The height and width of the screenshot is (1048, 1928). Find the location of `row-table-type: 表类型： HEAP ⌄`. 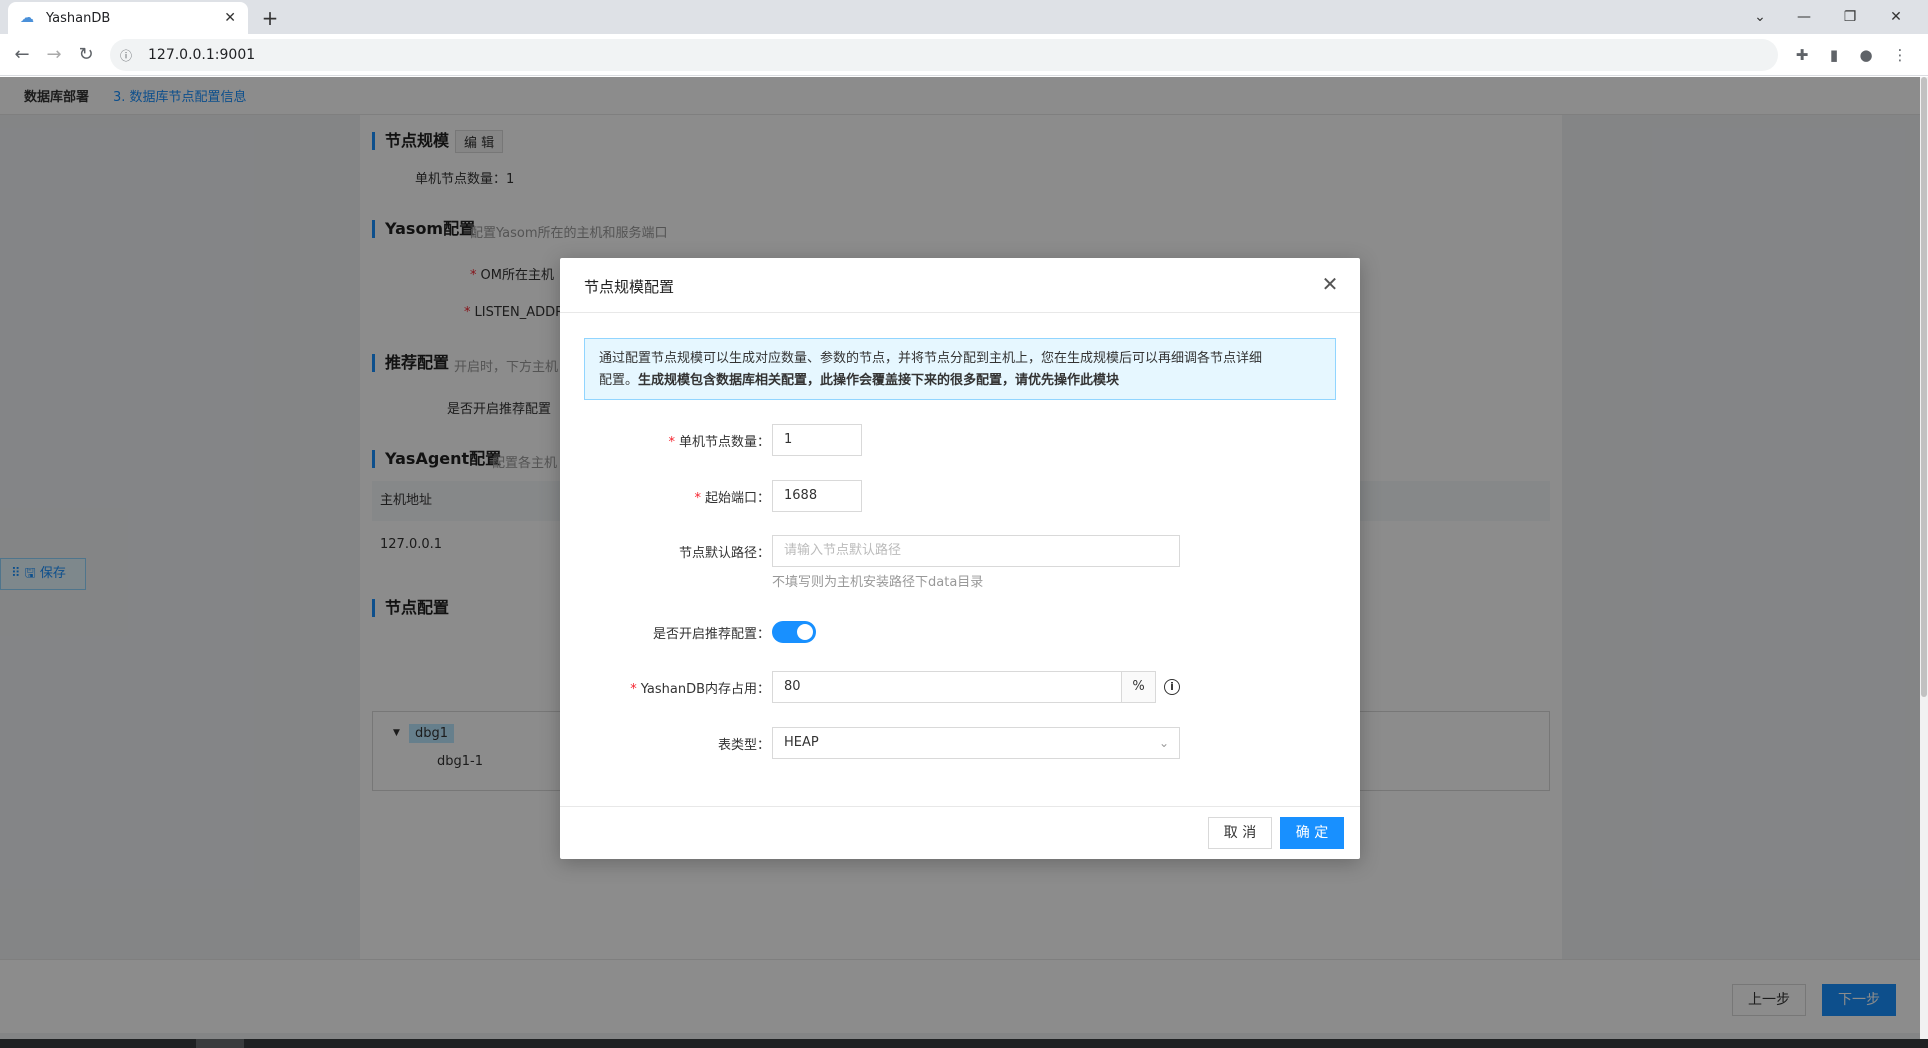

row-table-type: 表类型： HEAP ⌄ is located at coordinates (960, 743).